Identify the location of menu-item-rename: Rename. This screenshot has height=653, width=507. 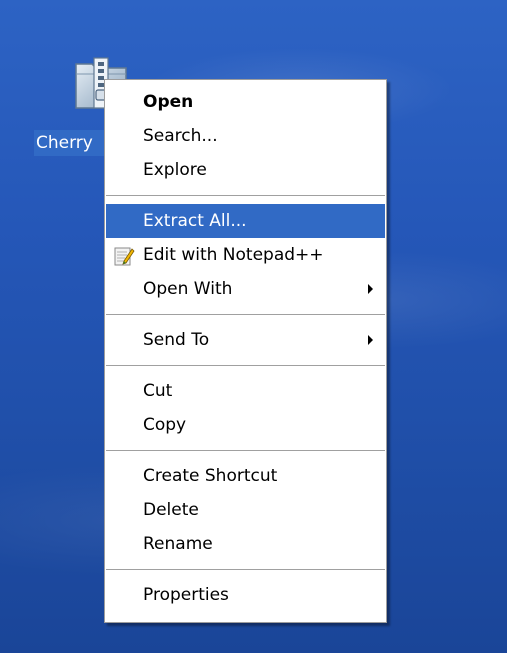
(245, 544).